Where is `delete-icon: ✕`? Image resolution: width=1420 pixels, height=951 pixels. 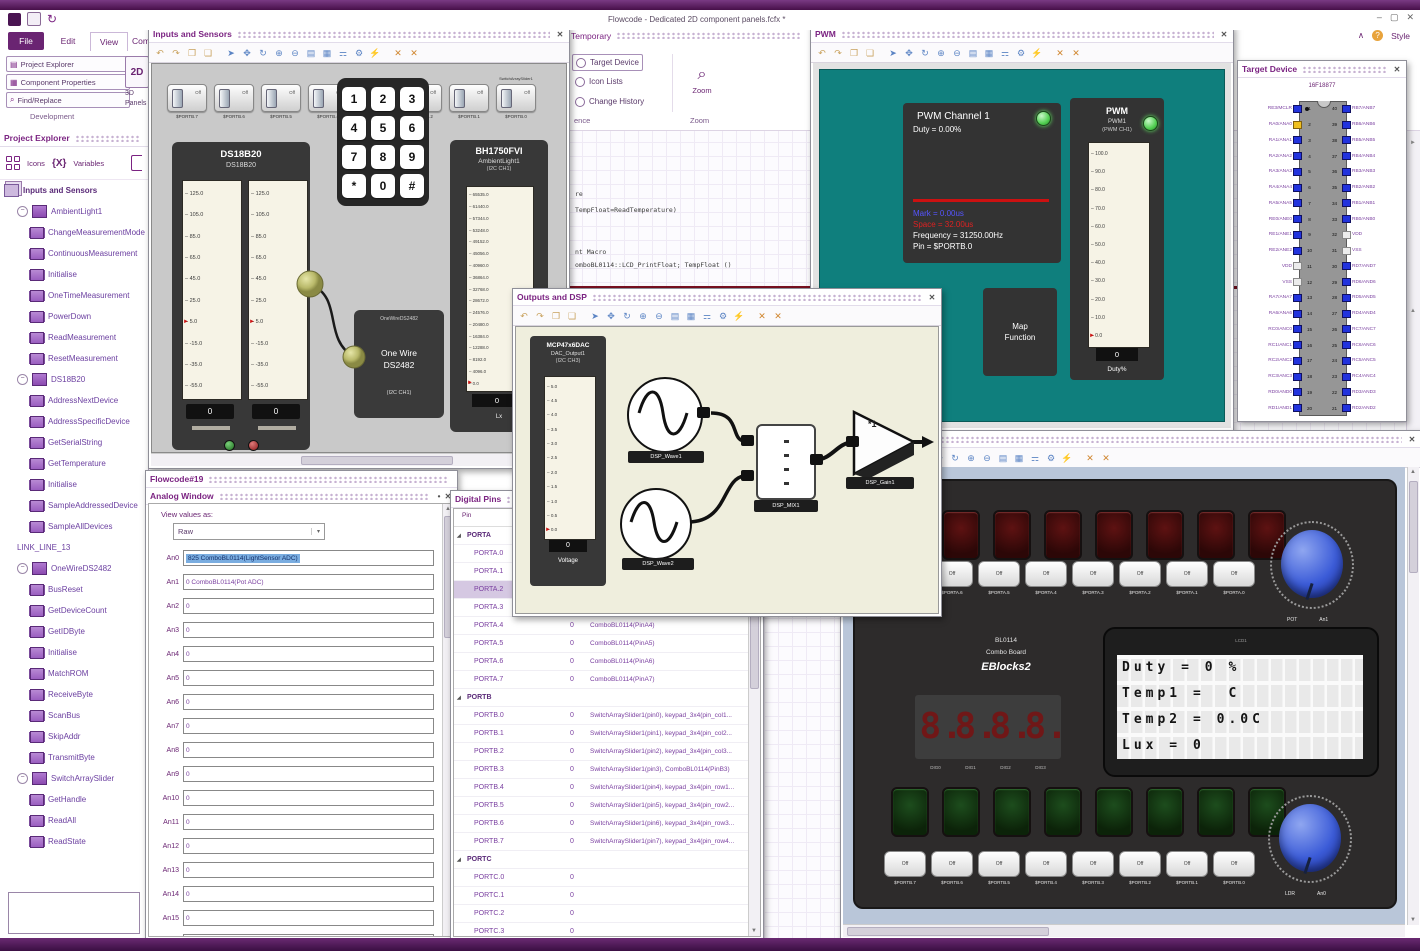 delete-icon: ✕ is located at coordinates (1090, 458).